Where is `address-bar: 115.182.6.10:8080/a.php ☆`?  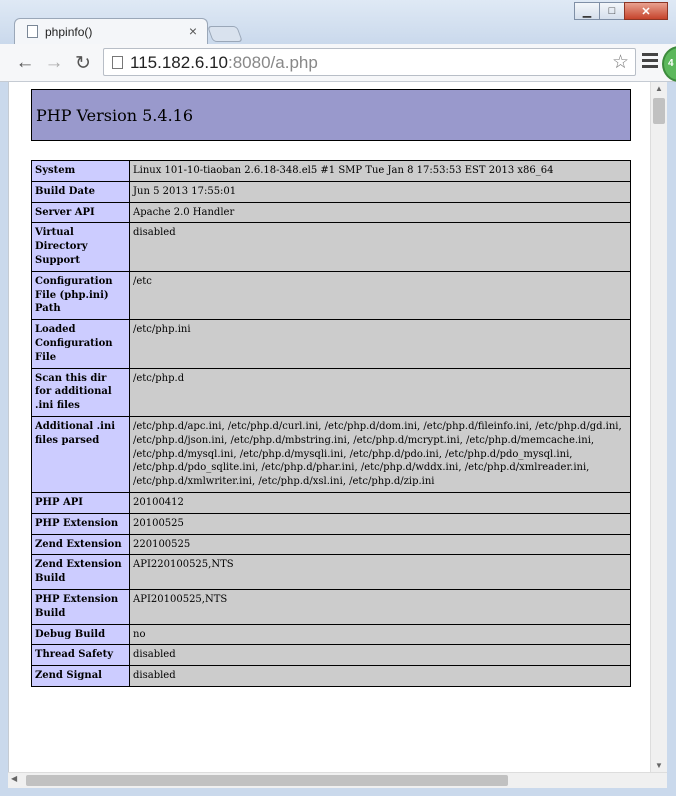 address-bar: 115.182.6.10:8080/a.php ☆ is located at coordinates (369, 62).